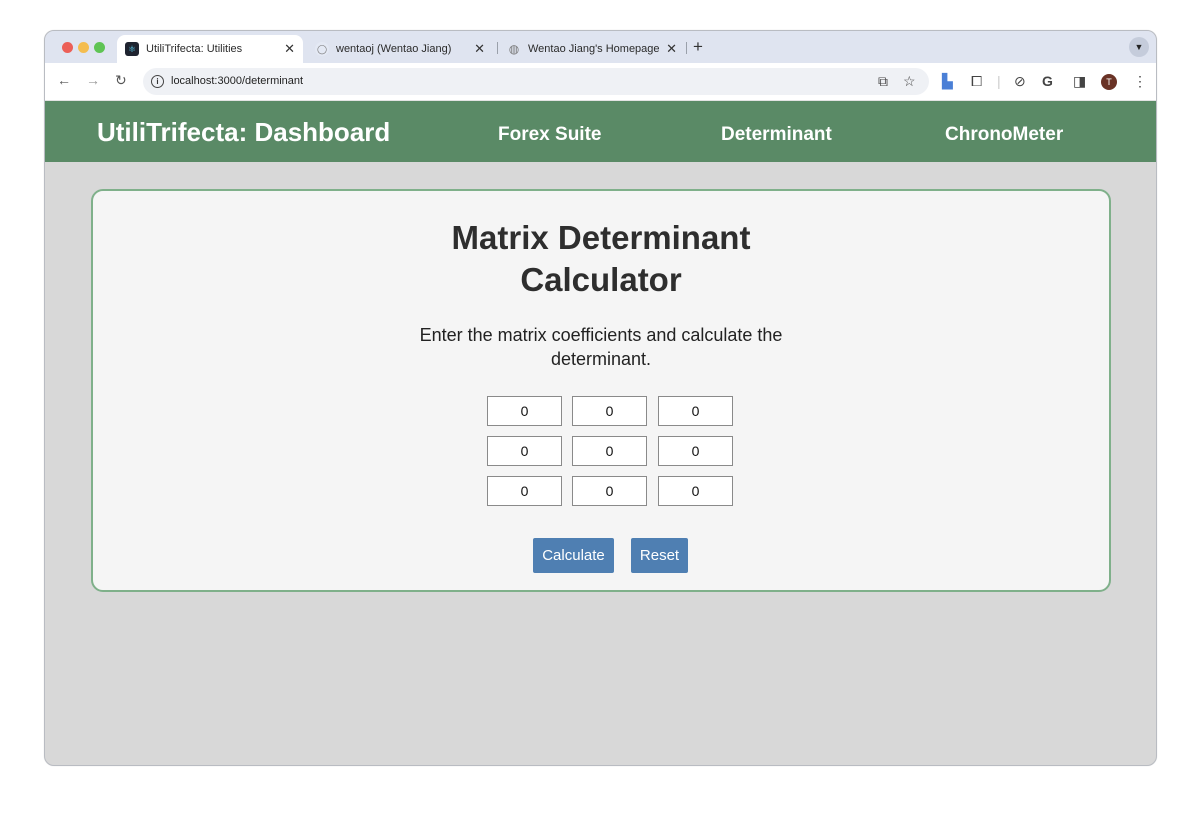 This screenshot has height=823, width=1200. Describe the element at coordinates (524, 451) in the screenshot. I see `matrix-cell-r2c1` at that location.